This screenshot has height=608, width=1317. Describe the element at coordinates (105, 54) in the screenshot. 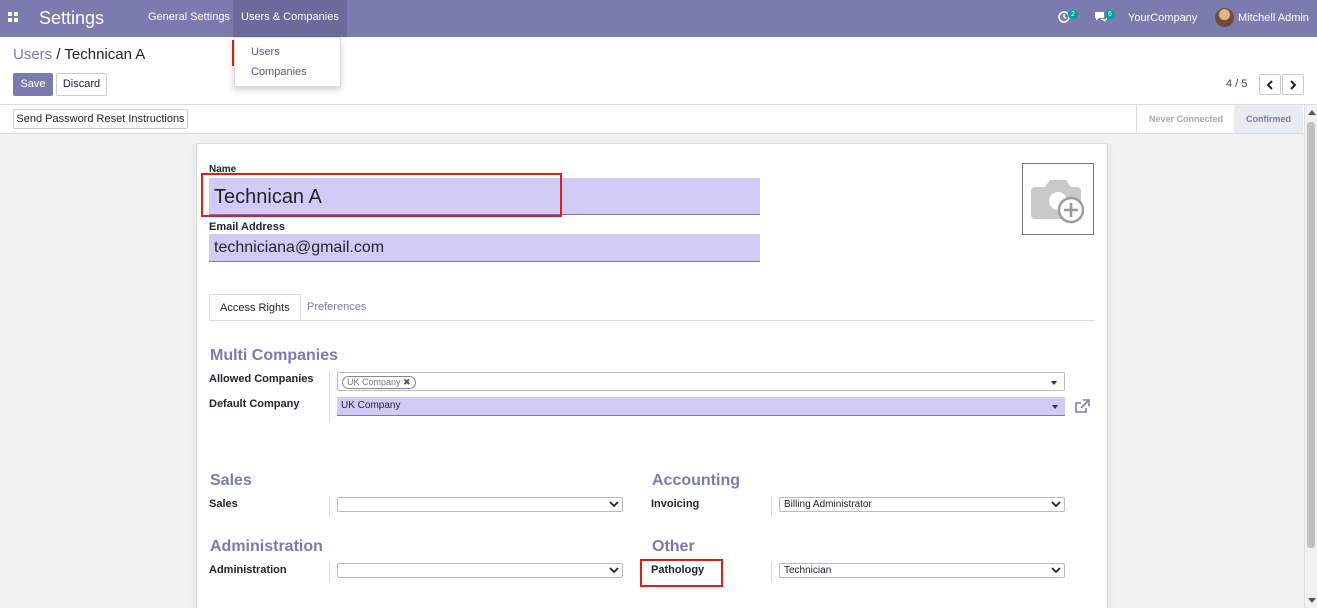

I see `breadcrumb-current: Technican A` at that location.